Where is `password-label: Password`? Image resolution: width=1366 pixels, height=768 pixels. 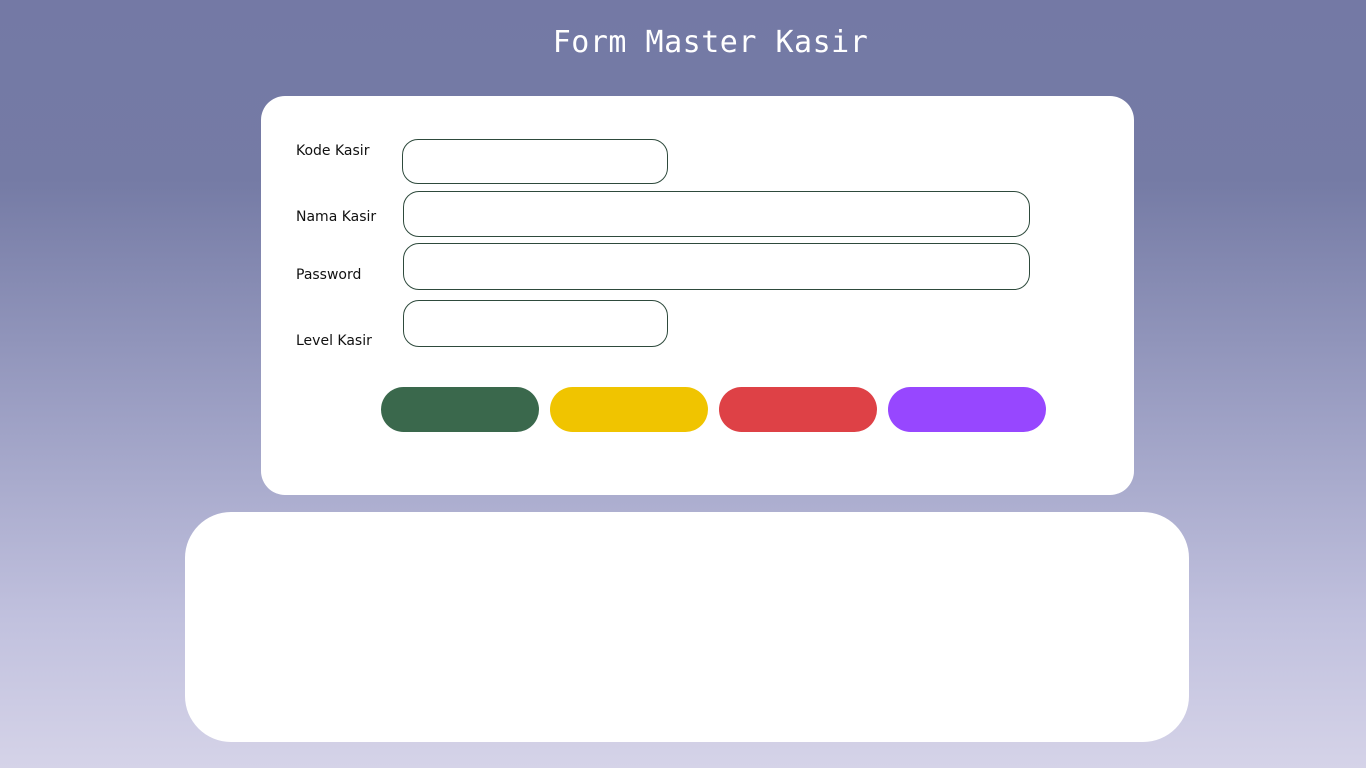 password-label: Password is located at coordinates (329, 275).